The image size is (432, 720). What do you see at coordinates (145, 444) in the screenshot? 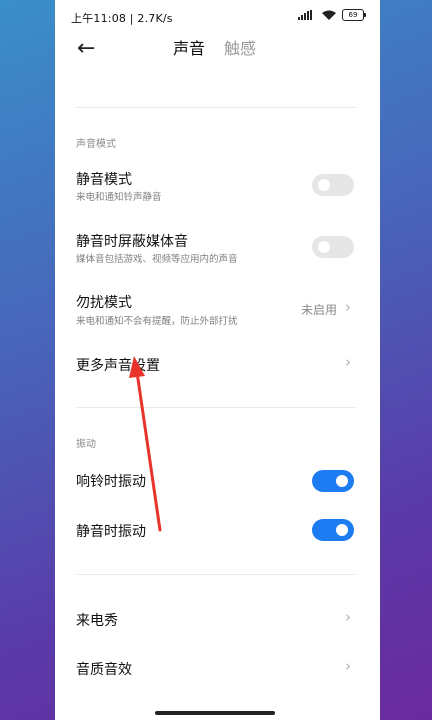
I see `annotation-arrow-icon` at bounding box center [145, 444].